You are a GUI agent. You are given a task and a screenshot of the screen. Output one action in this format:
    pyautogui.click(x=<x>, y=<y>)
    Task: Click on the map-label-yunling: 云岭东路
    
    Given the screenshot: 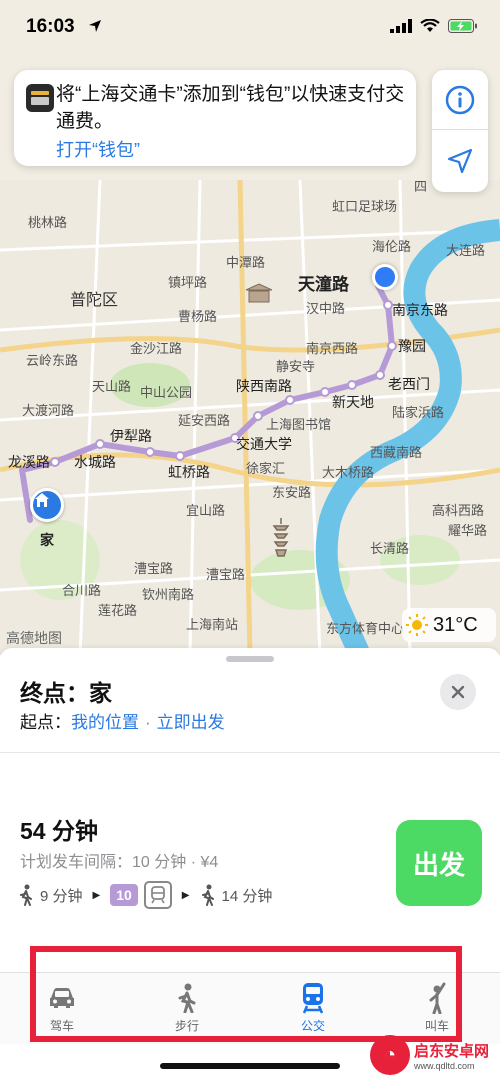 What is the action you would take?
    pyautogui.click(x=52, y=361)
    